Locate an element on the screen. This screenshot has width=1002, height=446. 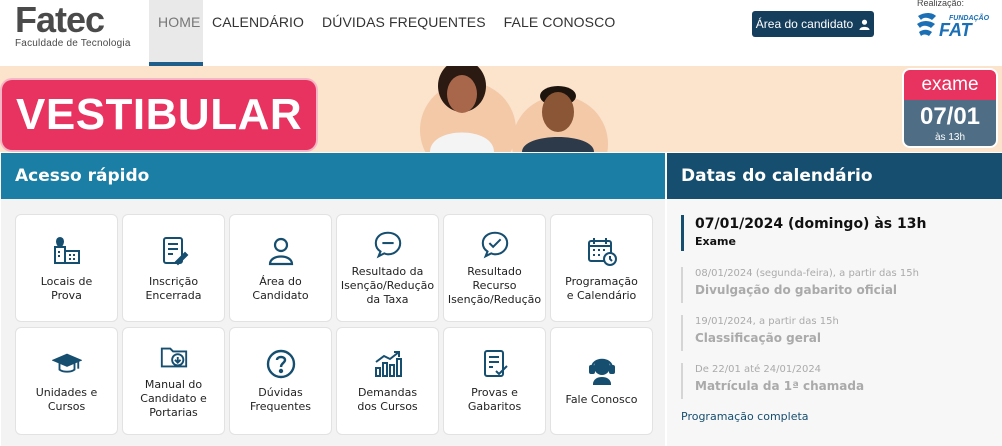
event-name: Exame is located at coordinates (715, 241).